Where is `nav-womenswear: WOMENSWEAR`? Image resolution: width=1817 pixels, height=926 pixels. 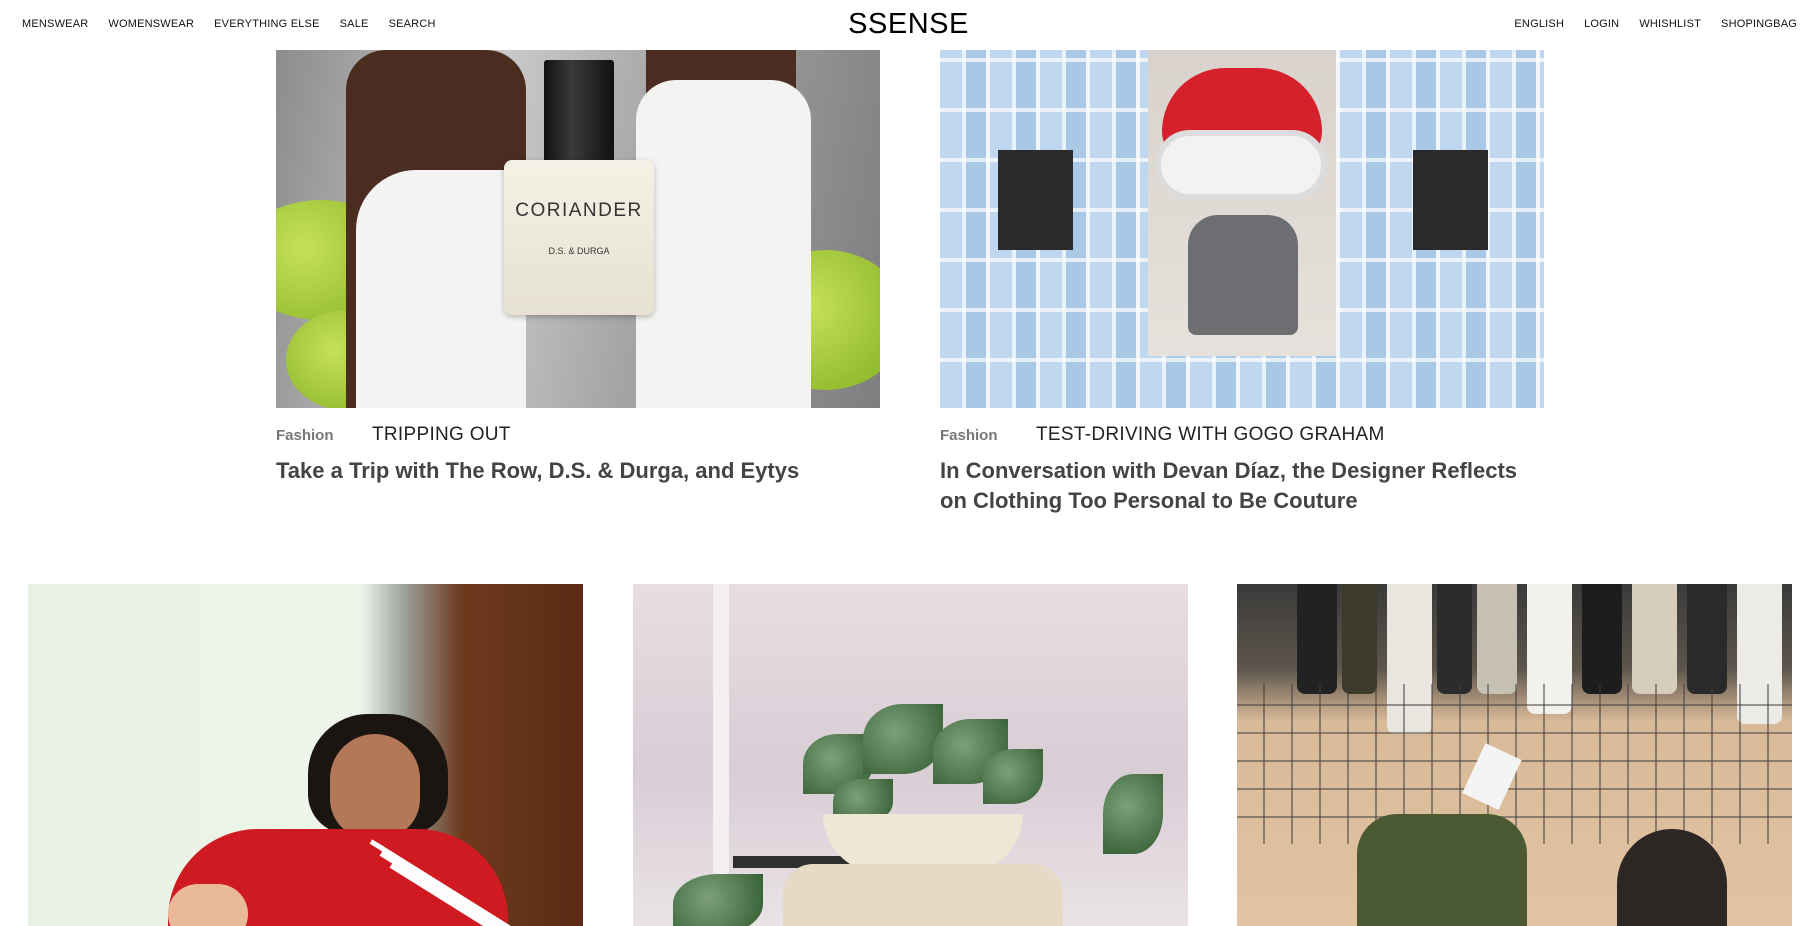 nav-womenswear: WOMENSWEAR is located at coordinates (151, 24).